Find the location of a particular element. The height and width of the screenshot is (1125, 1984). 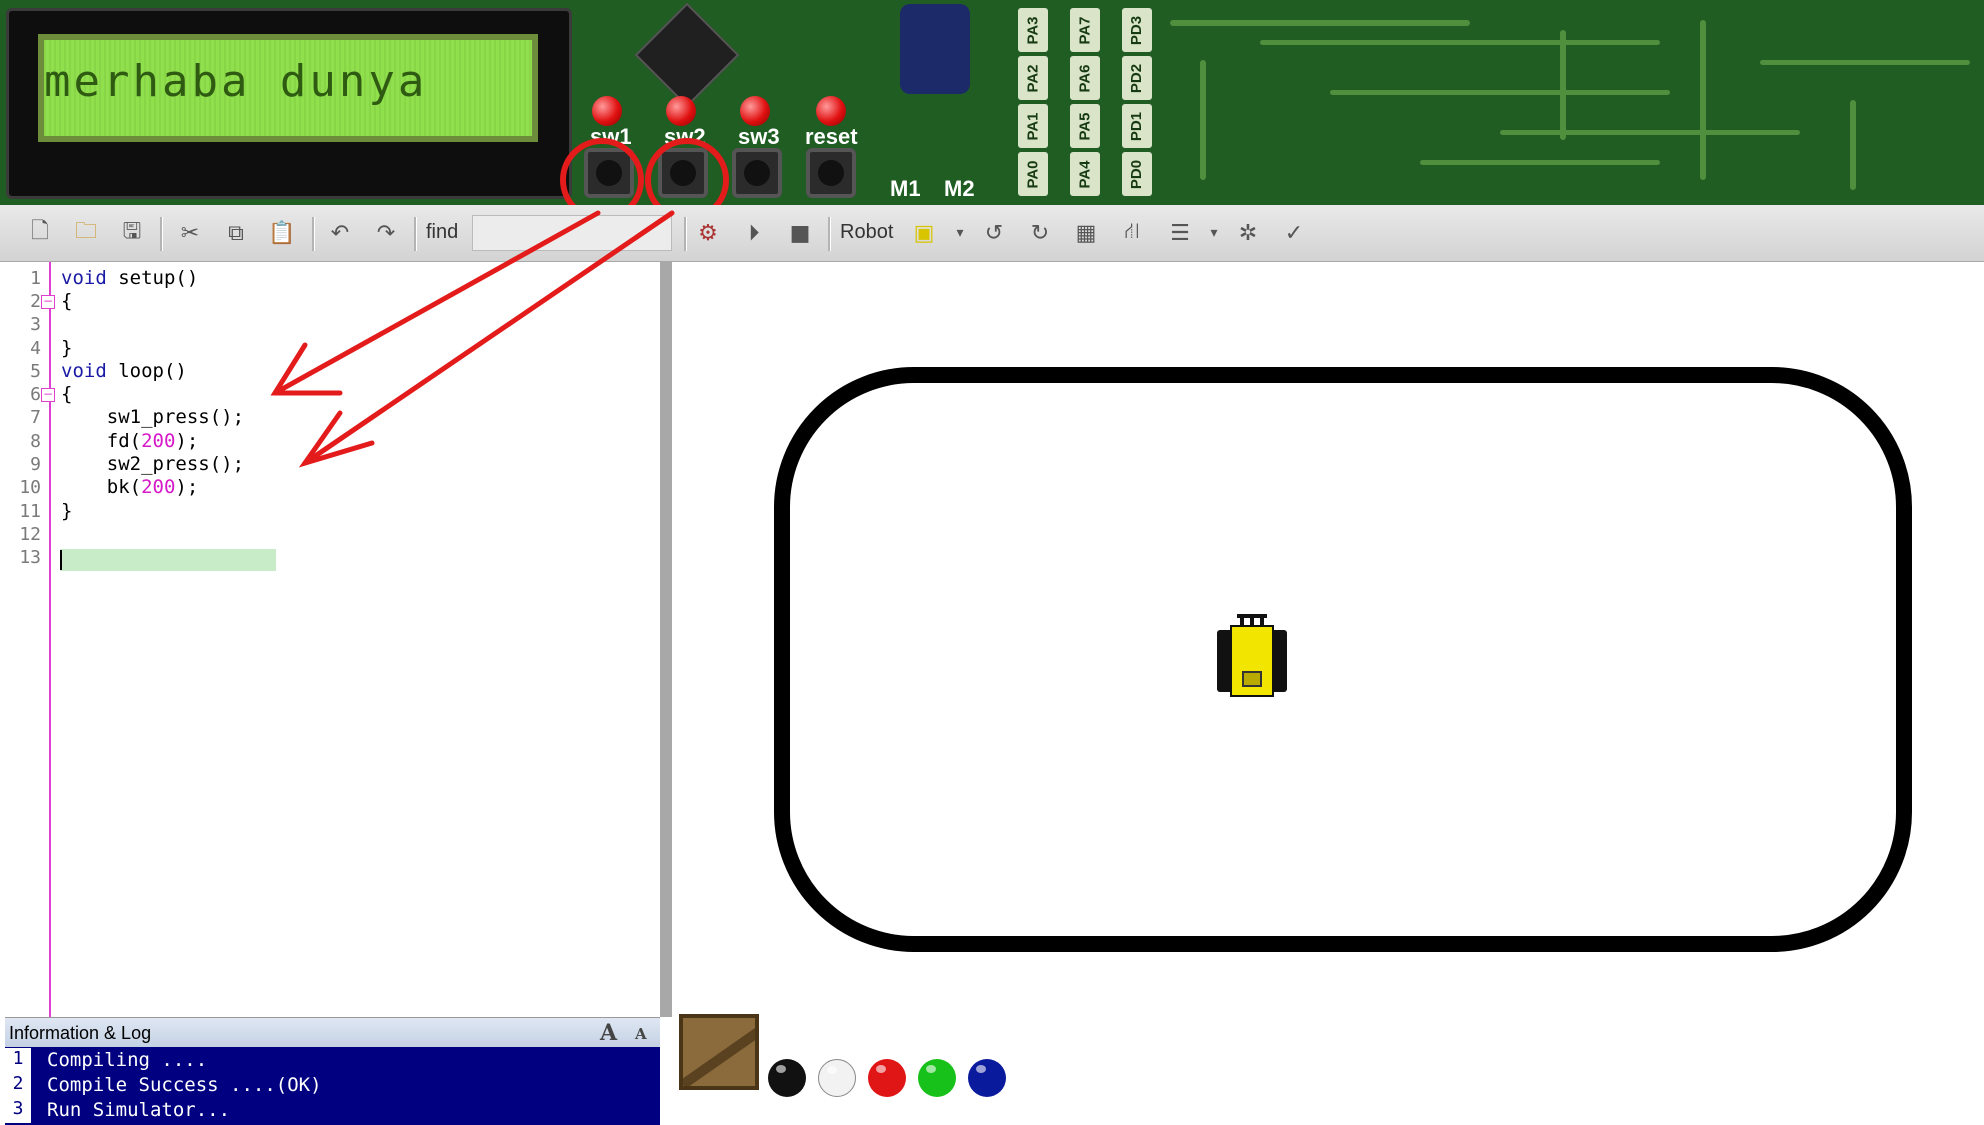

find-label: find is located at coordinates (442, 232).